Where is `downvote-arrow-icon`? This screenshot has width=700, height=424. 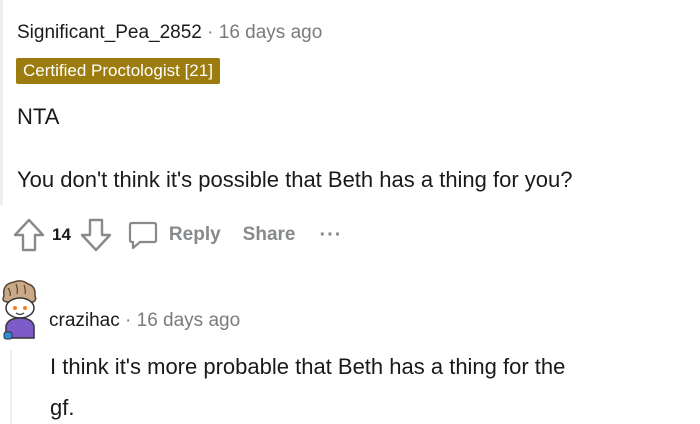
downvote-arrow-icon is located at coordinates (96, 235).